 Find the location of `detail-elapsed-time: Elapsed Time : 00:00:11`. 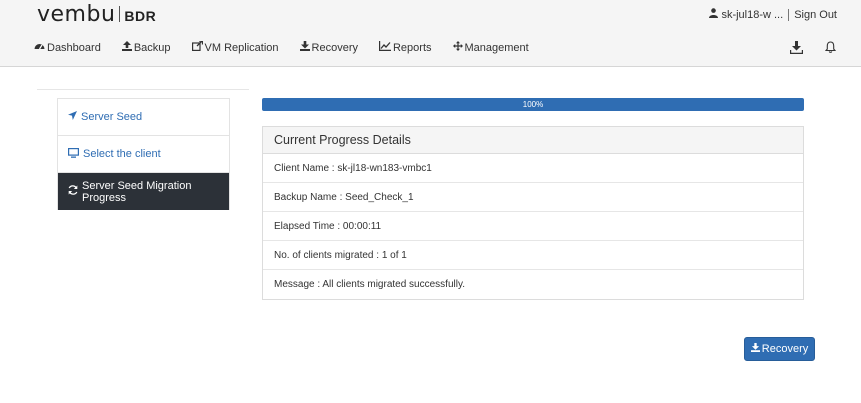

detail-elapsed-time: Elapsed Time : 00:00:11 is located at coordinates (533, 226).